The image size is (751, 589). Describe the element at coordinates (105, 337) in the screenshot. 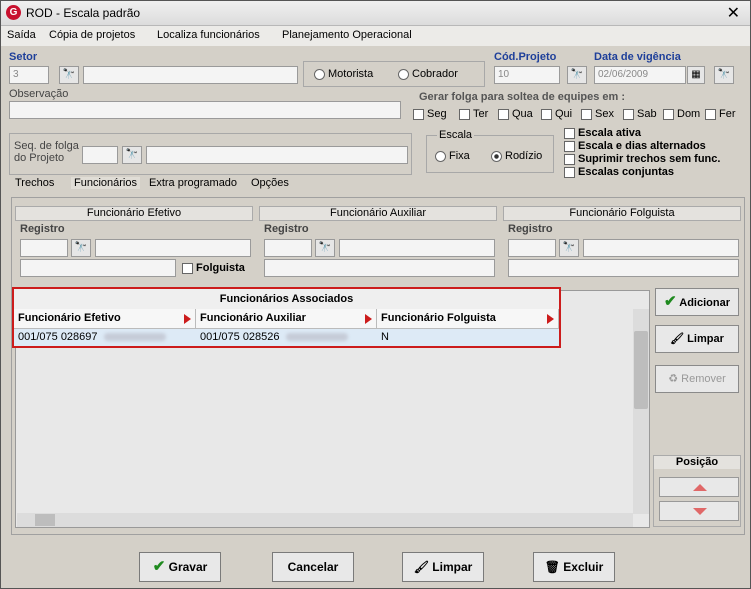

I see `grid-cell-efetivo: 001/075 028697` at that location.